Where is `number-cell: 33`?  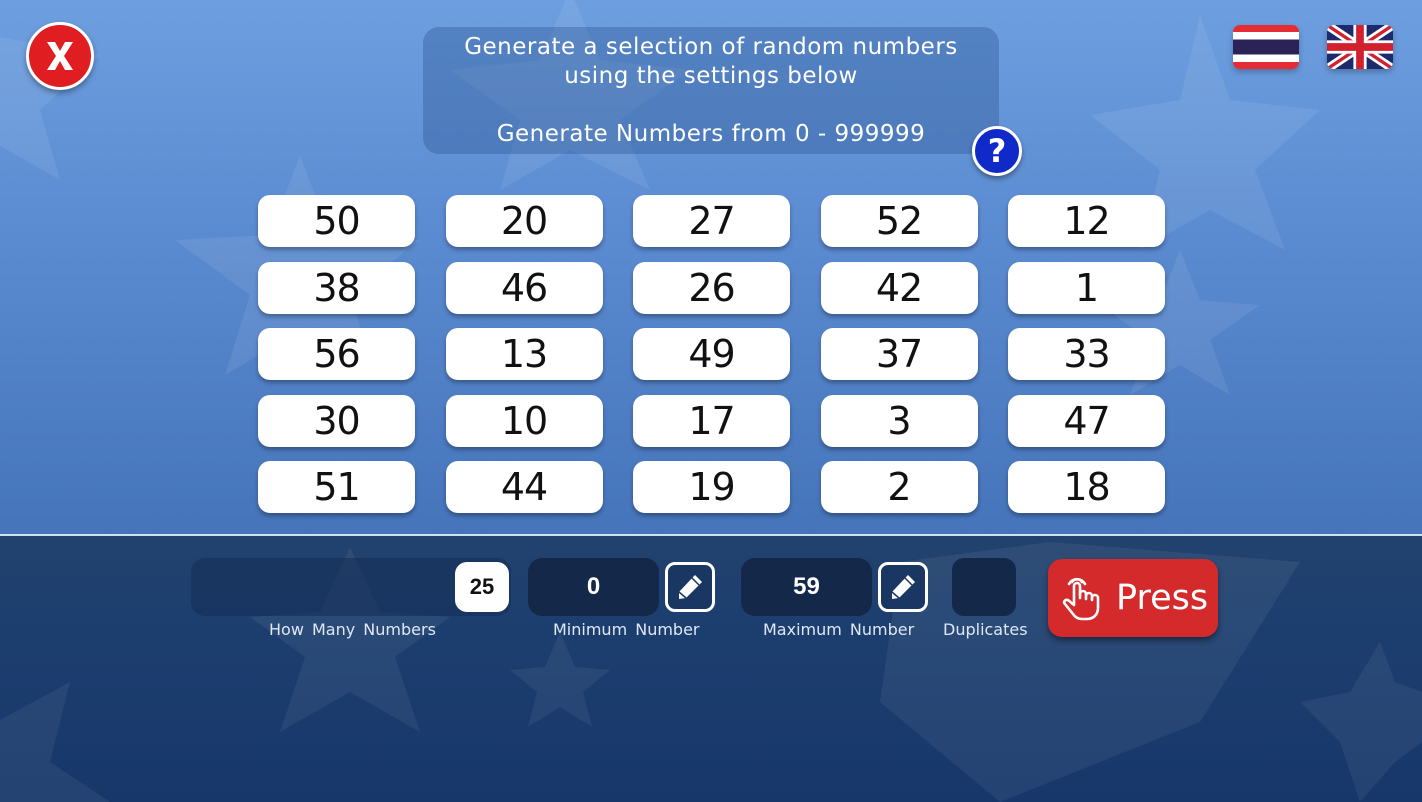
number-cell: 33 is located at coordinates (1086, 354).